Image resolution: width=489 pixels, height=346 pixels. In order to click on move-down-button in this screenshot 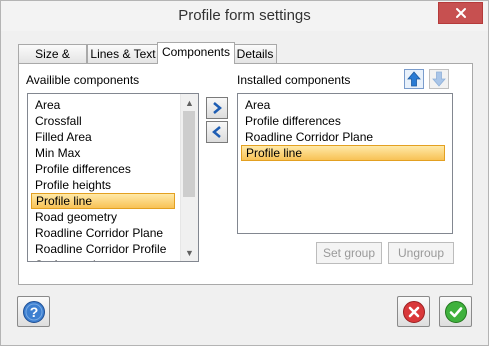, I will do `click(439, 79)`.